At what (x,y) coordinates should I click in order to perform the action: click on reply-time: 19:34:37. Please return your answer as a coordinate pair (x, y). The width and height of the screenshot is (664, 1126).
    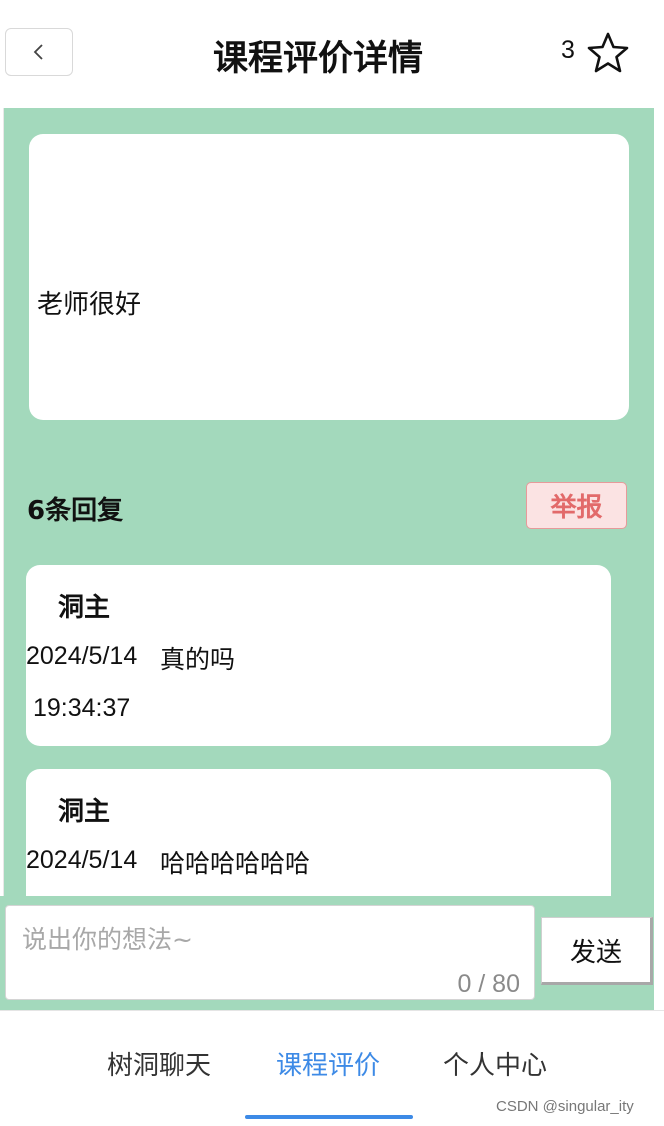
    Looking at the image, I should click on (82, 708).